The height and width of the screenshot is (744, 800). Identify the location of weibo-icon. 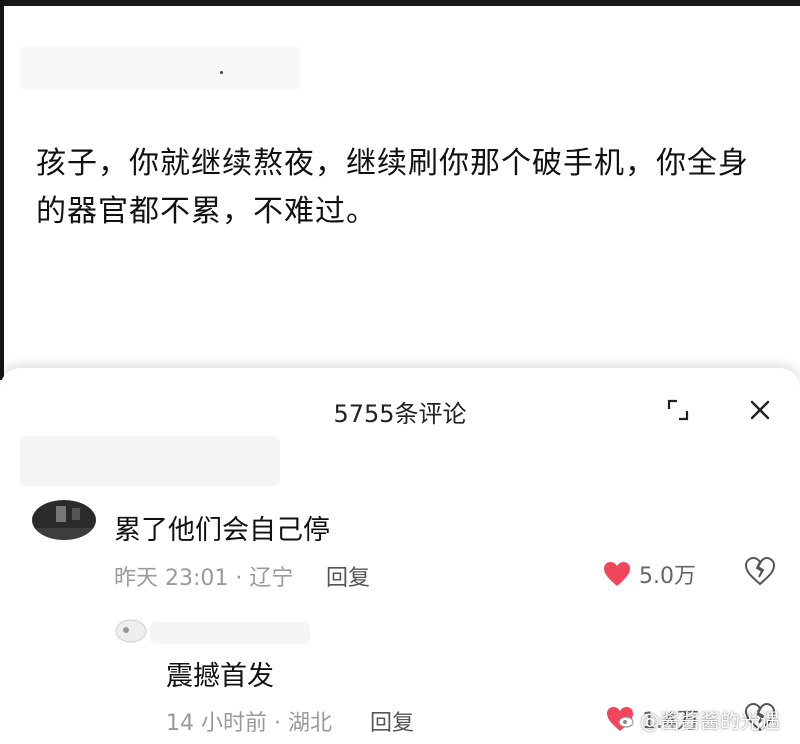
(626, 721).